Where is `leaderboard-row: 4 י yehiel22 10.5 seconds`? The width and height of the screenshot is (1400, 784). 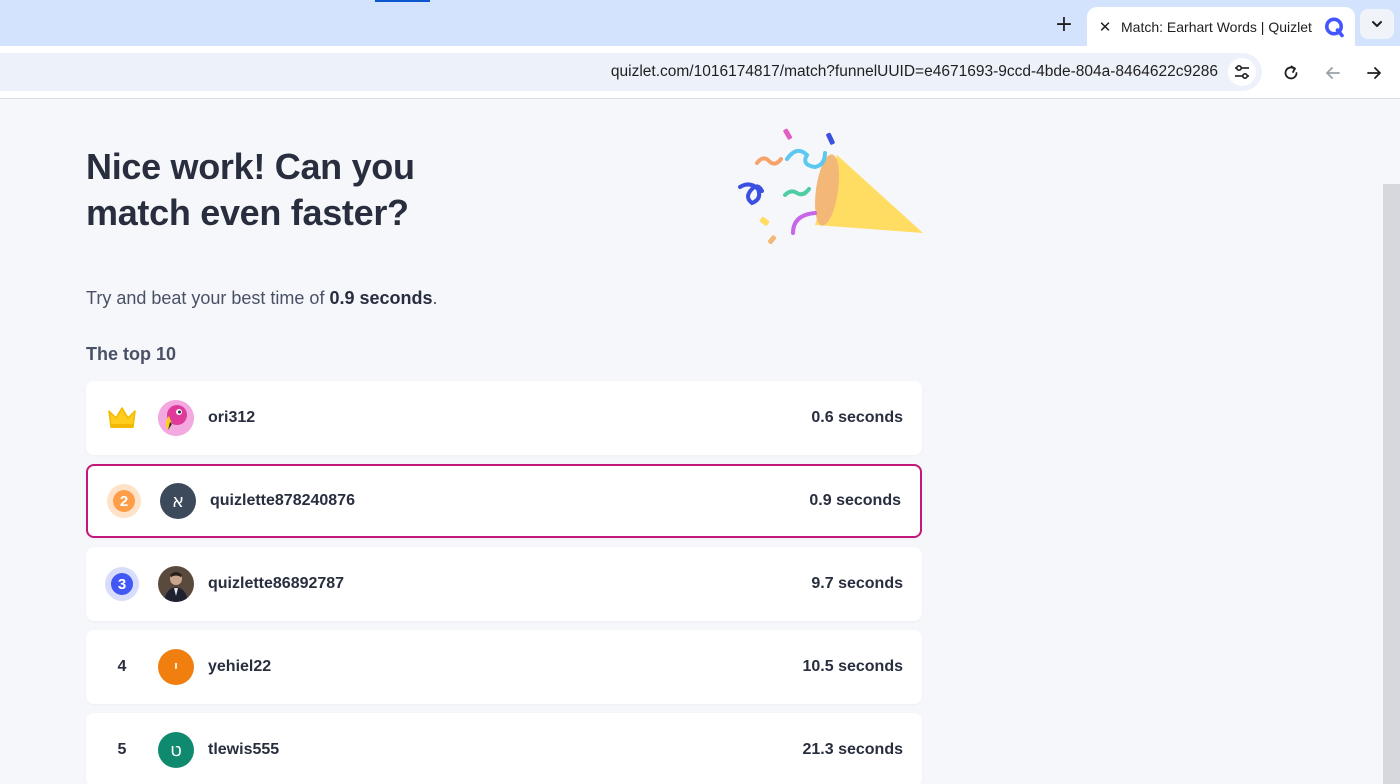
leaderboard-row: 4 י yehiel22 10.5 seconds is located at coordinates (504, 667).